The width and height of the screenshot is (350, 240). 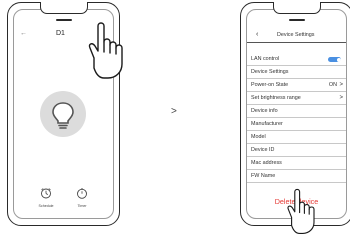 I want to click on settings-title: Device Settings, so click(x=296, y=35).